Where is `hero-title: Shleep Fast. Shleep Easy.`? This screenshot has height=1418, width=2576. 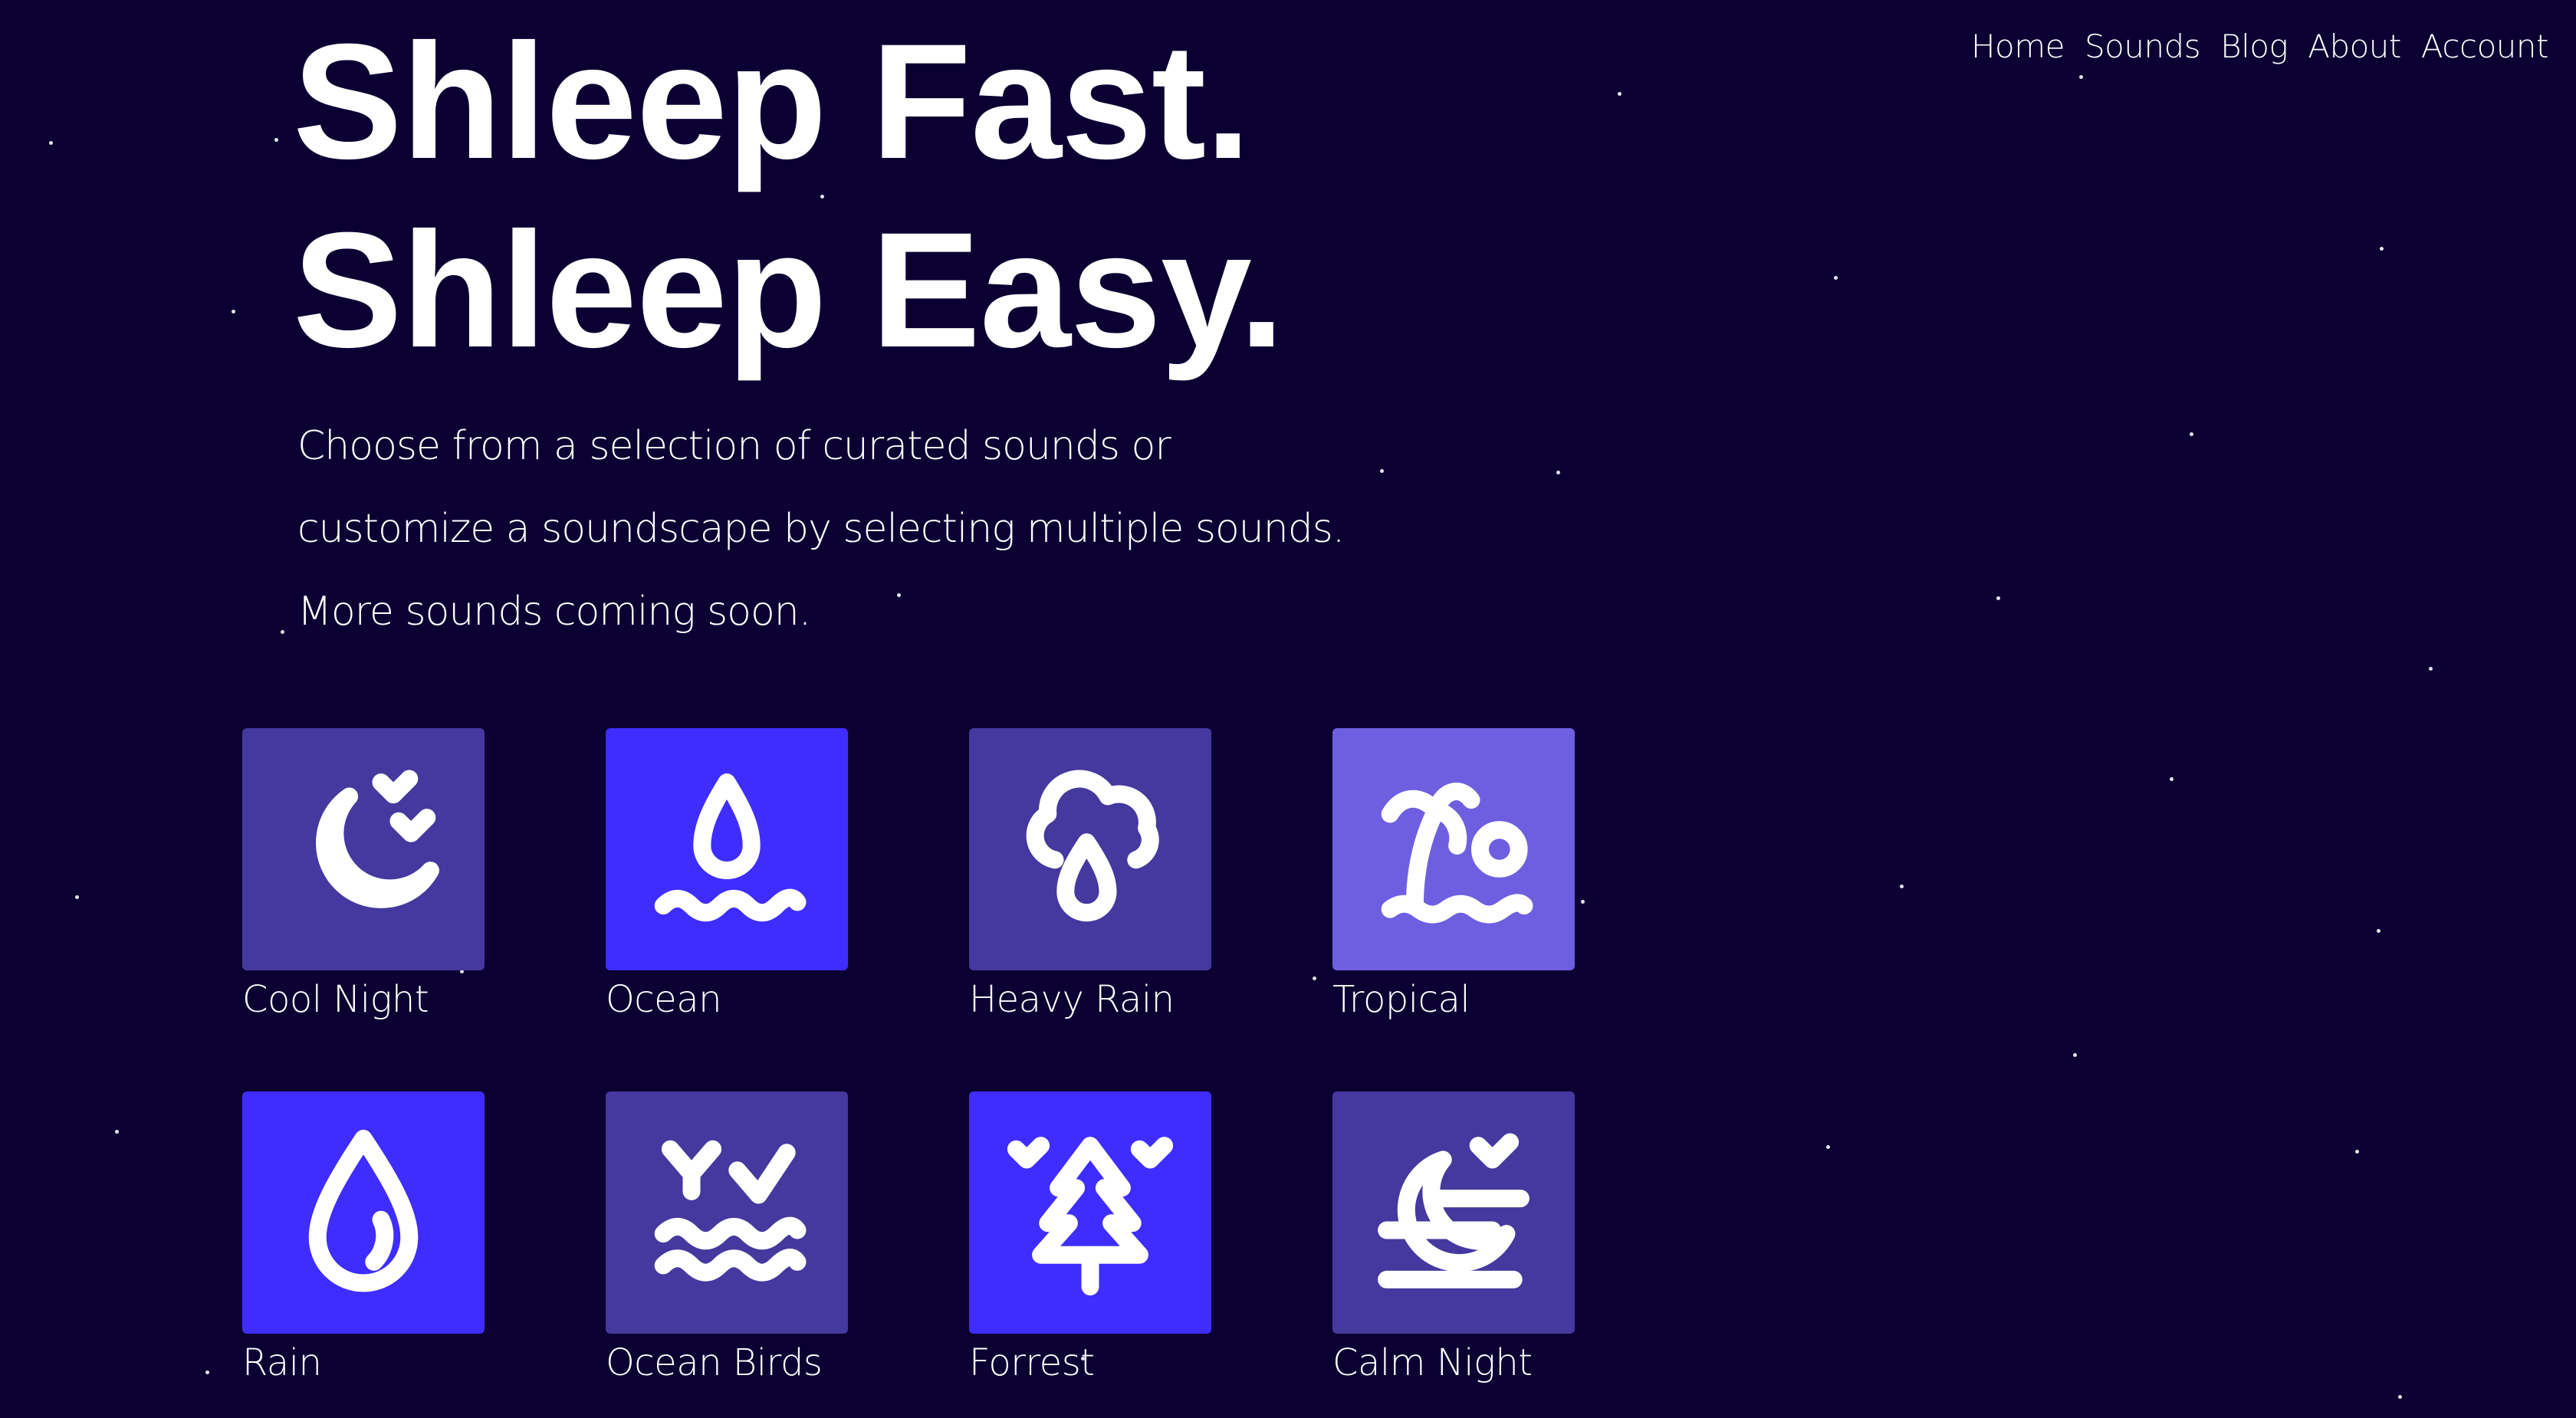
hero-title: Shleep Fast. Shleep Easy. is located at coordinates (789, 196).